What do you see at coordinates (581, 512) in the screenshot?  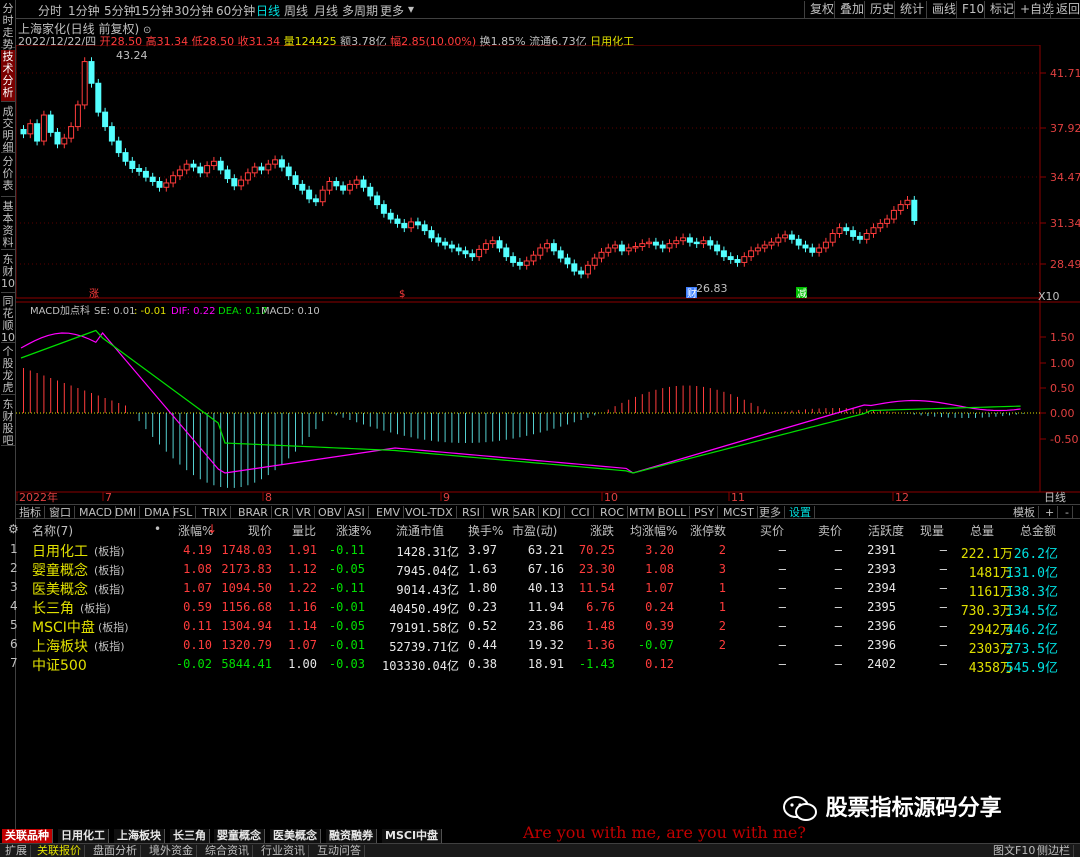 I see `indicator-tab-18: CCI` at bounding box center [581, 512].